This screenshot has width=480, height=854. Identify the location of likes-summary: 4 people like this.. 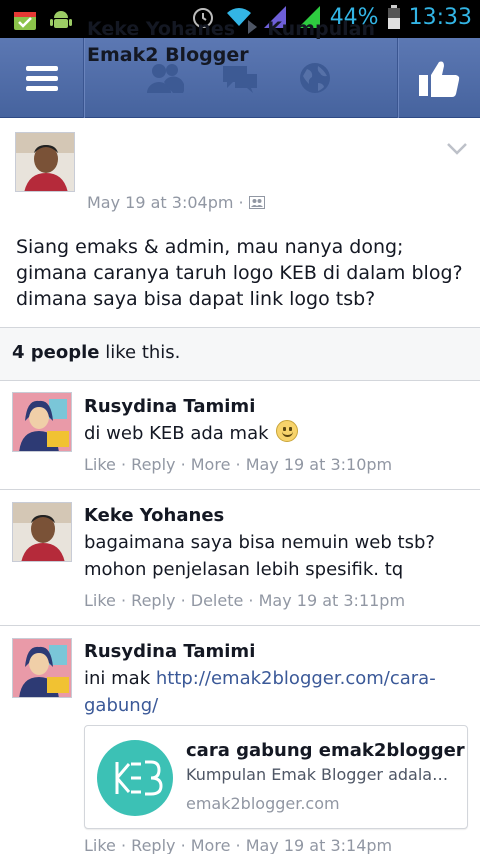
(240, 354).